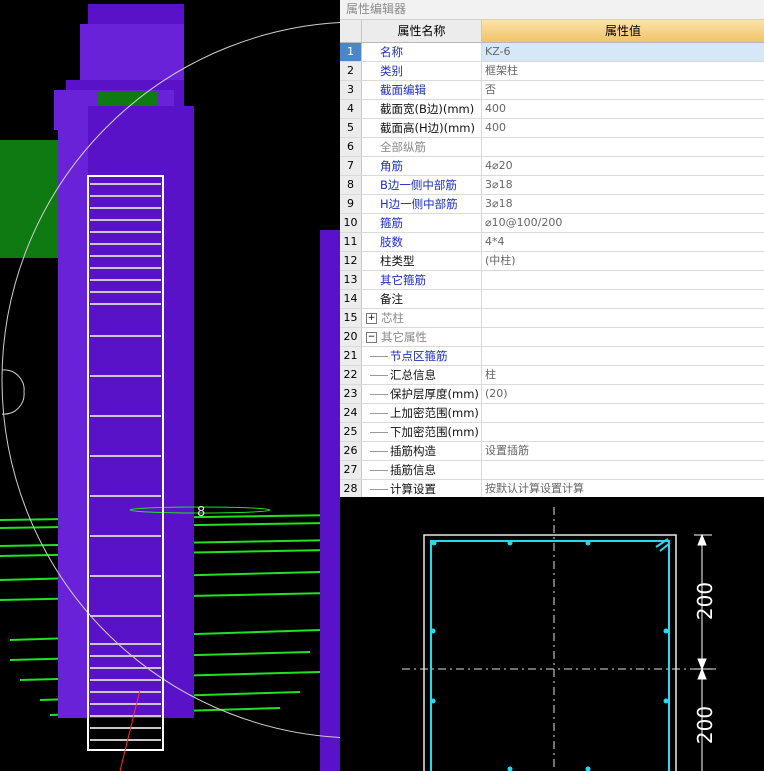 This screenshot has width=764, height=771. I want to click on property-row: 25 下加密范围(mm), so click(552, 432).